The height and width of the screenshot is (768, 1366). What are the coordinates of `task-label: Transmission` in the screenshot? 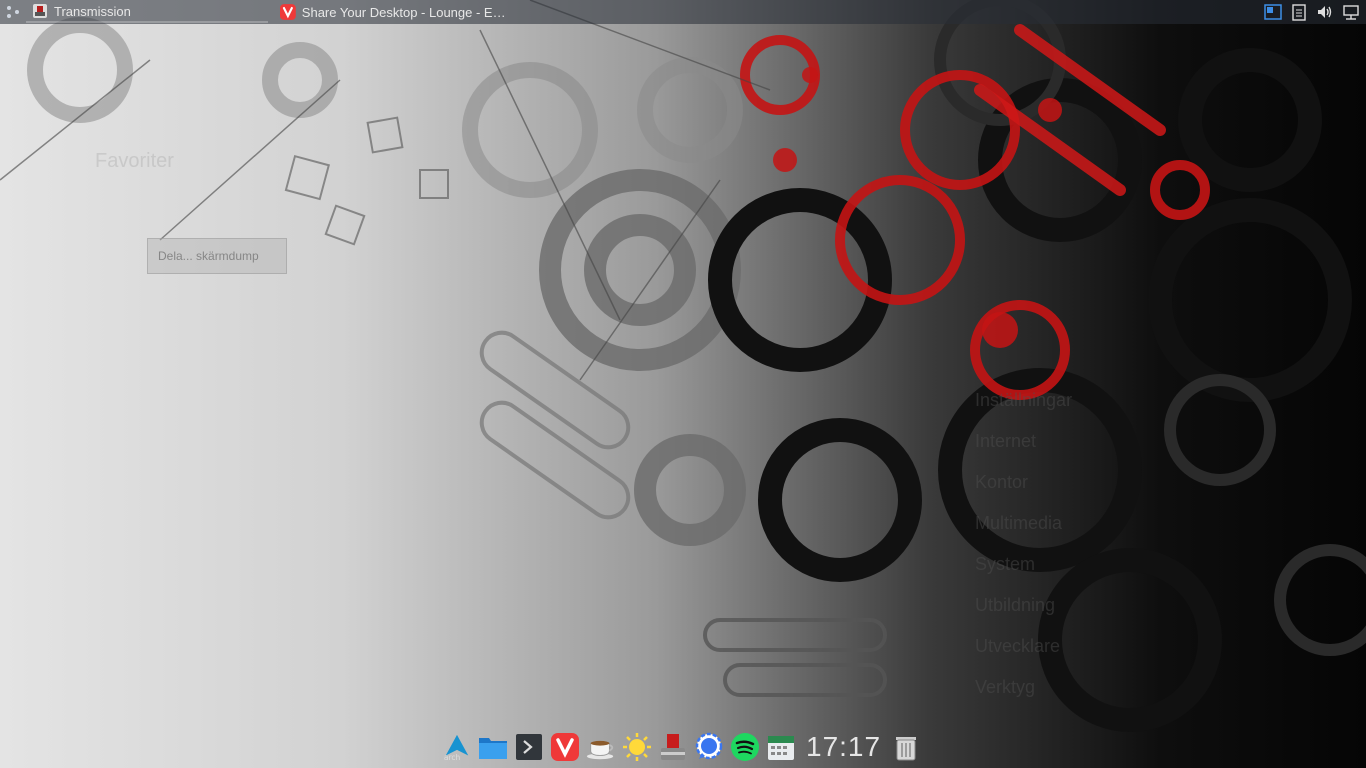 It's located at (92, 11).